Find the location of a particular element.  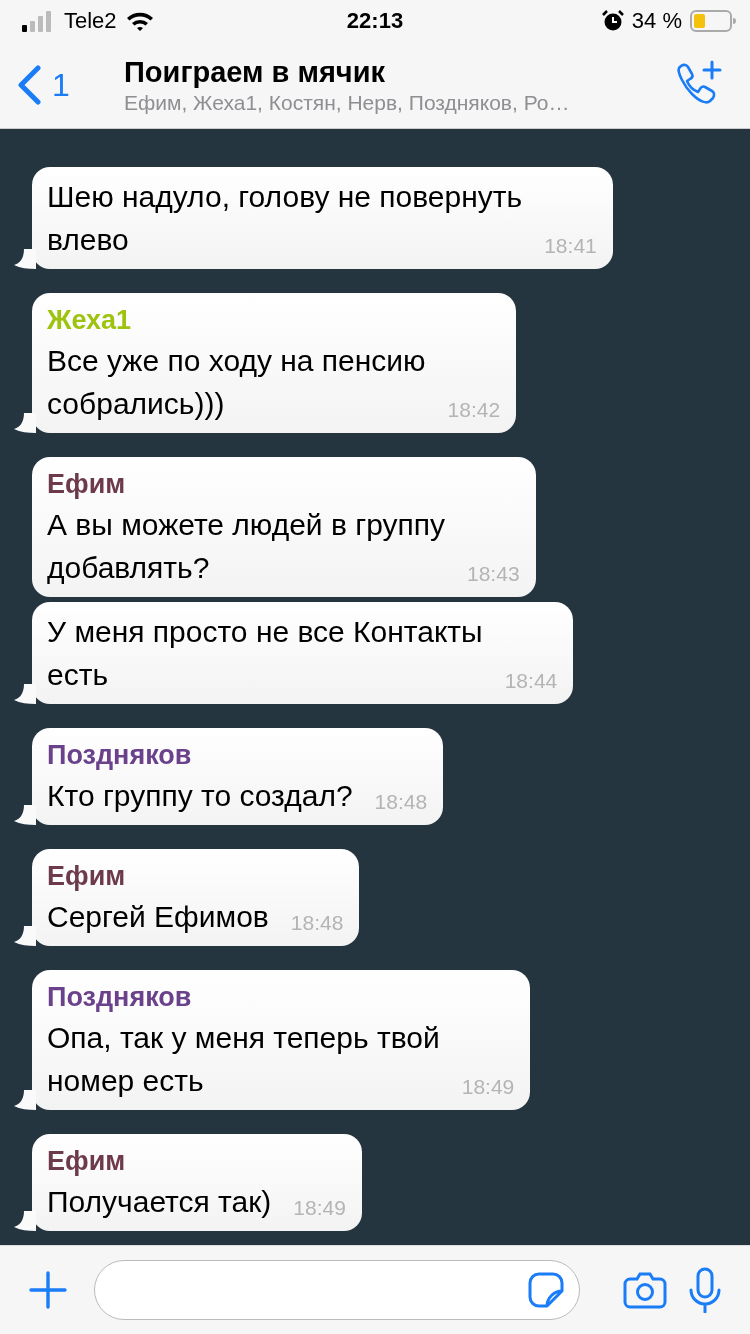

message-text: Сергей Ефимов is located at coordinates (158, 917).